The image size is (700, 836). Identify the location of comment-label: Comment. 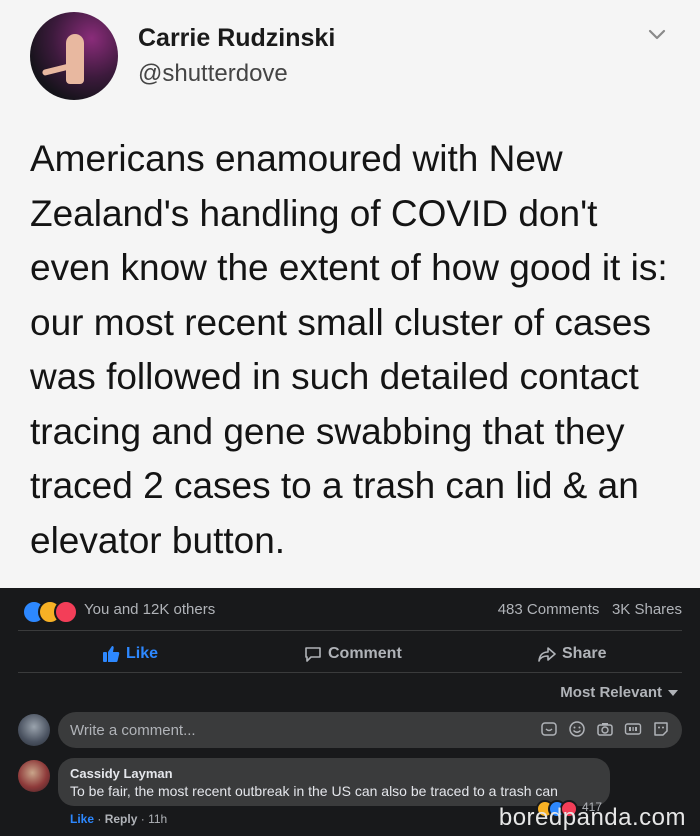
(365, 653).